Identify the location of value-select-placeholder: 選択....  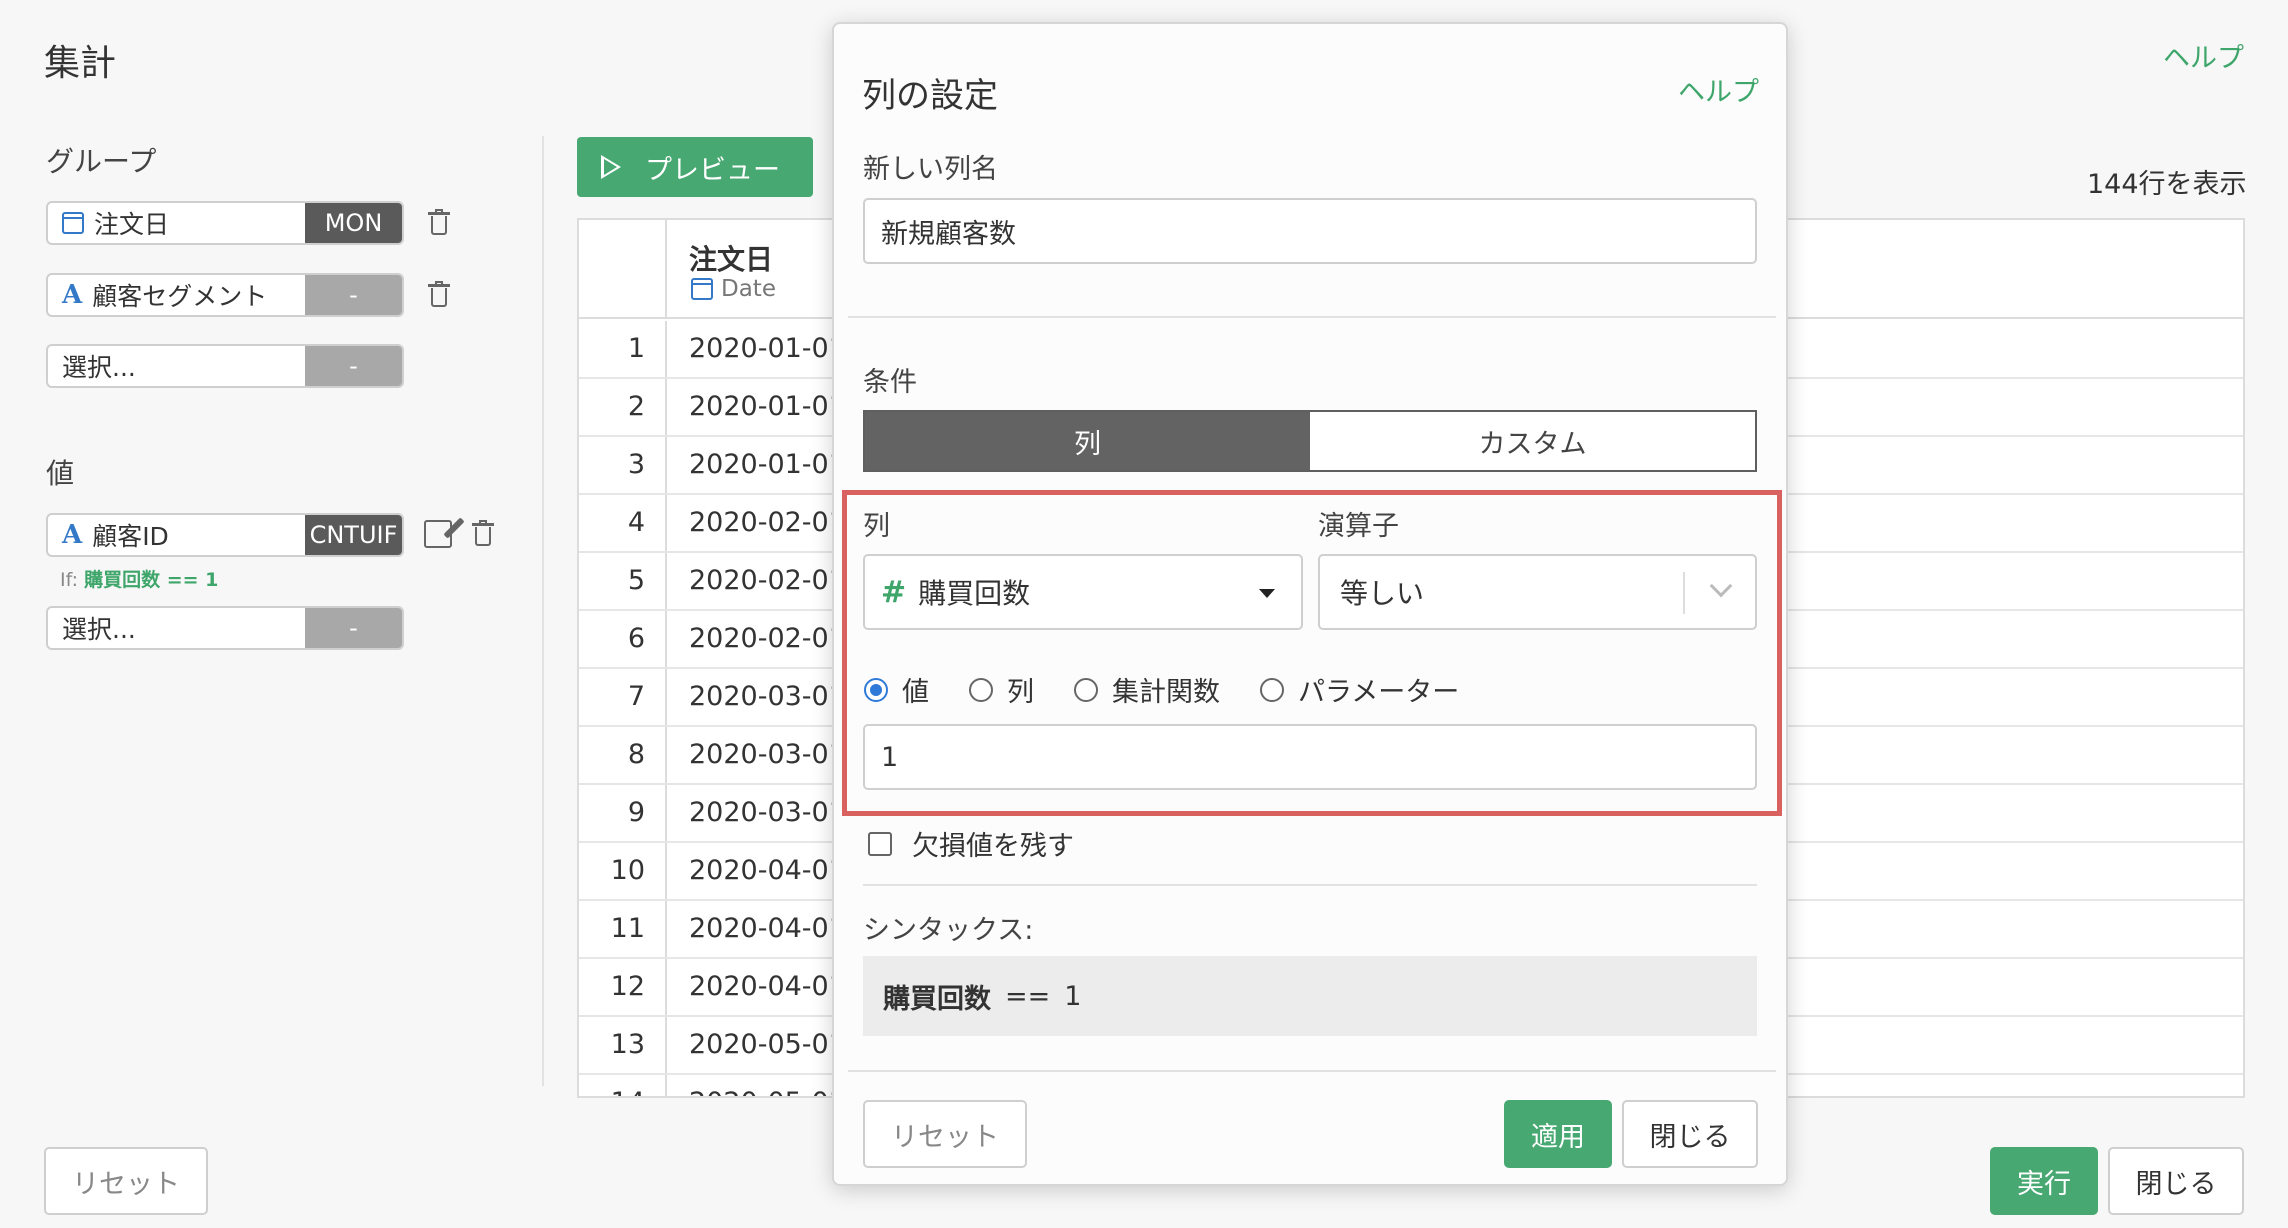
(99, 629).